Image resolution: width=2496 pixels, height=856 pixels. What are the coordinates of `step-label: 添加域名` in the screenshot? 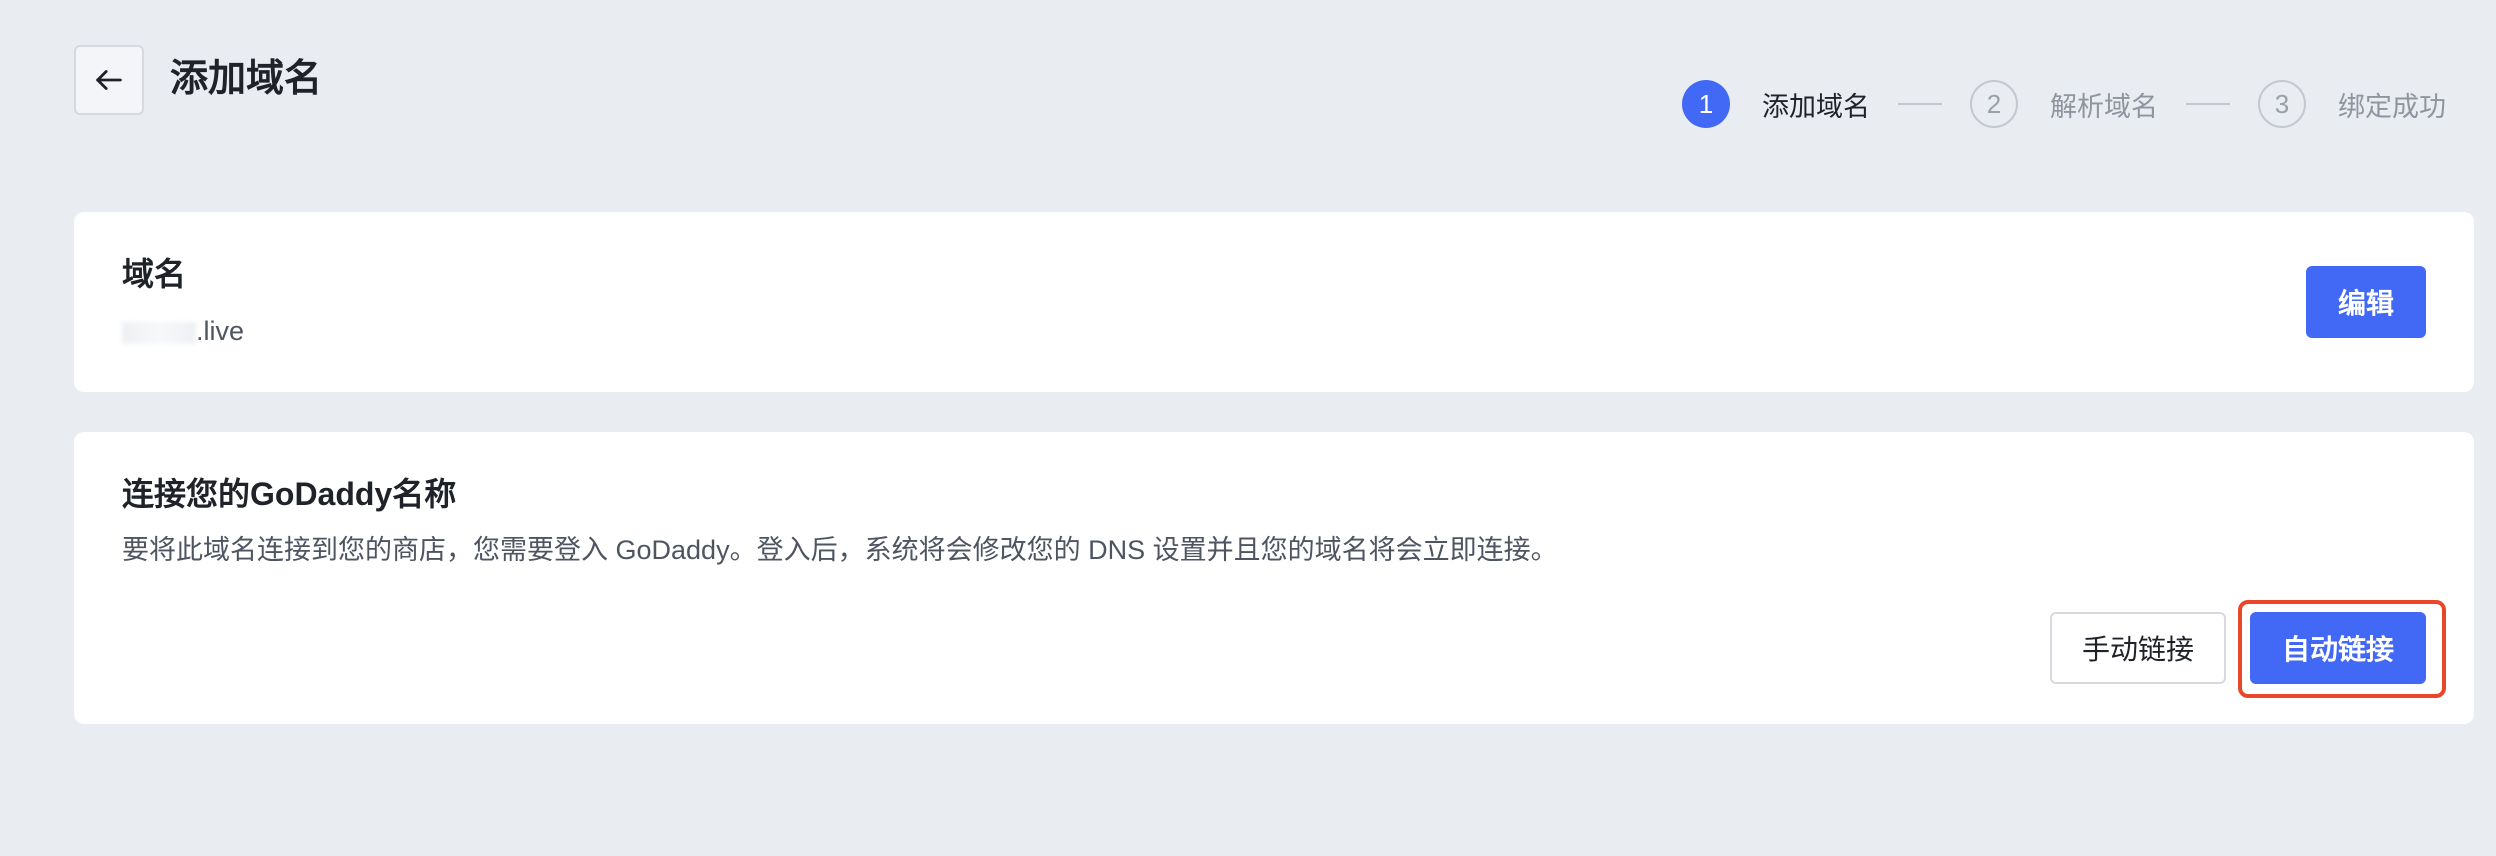 It's located at (1816, 106).